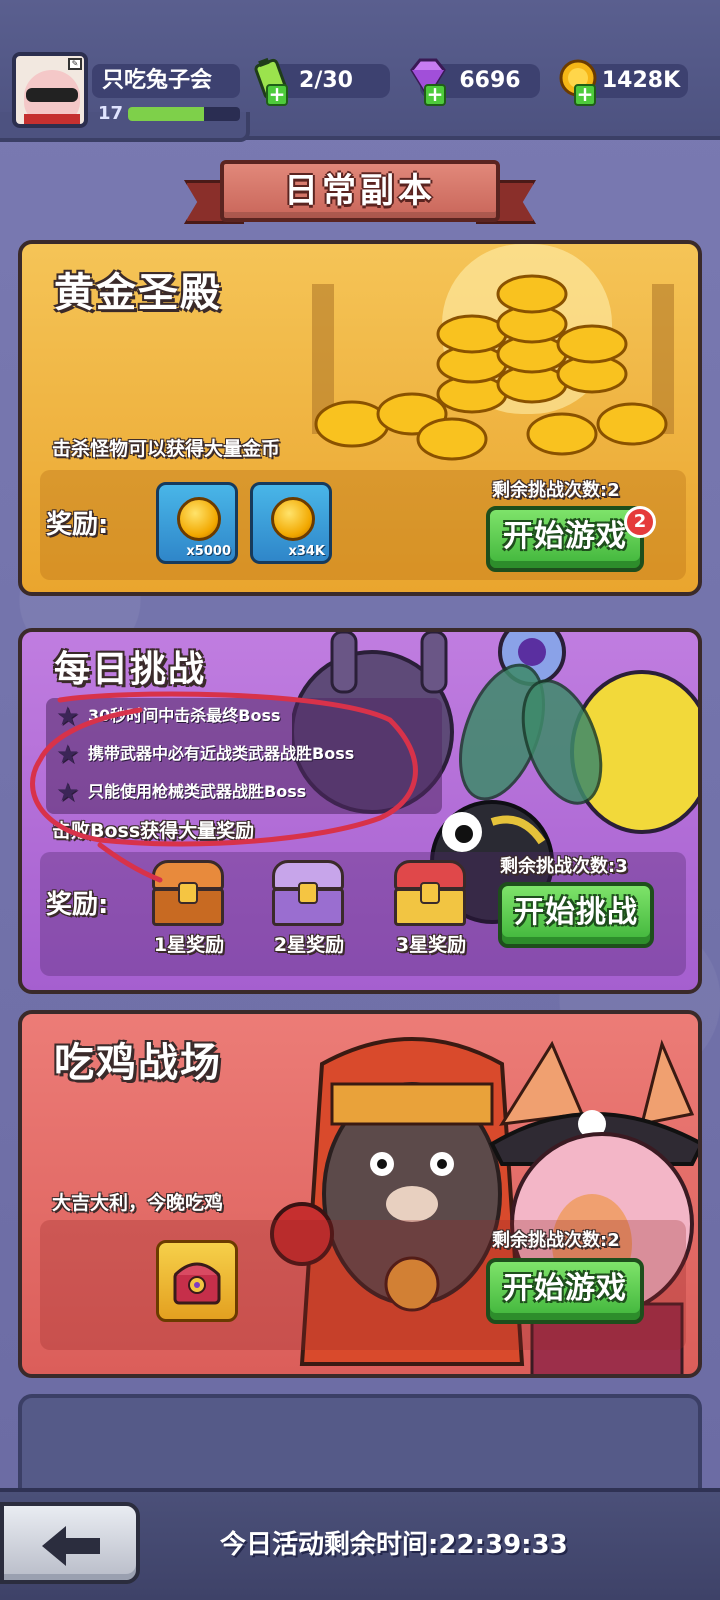  Describe the element at coordinates (168, 716) in the screenshot. I see `objective-1: ★ 30秒时间中击杀最终Boss` at that location.